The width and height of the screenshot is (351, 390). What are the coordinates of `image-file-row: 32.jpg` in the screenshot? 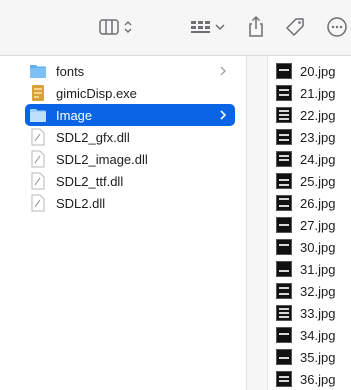 It's located at (305, 291).